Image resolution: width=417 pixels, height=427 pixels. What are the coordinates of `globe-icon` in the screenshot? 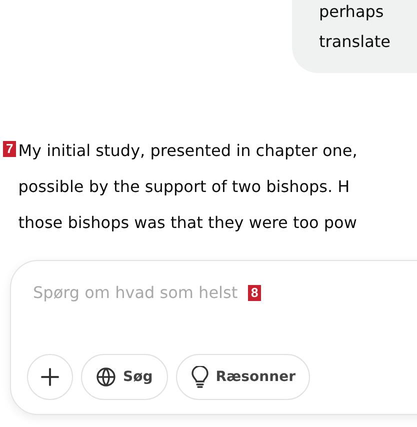 It's located at (106, 377).